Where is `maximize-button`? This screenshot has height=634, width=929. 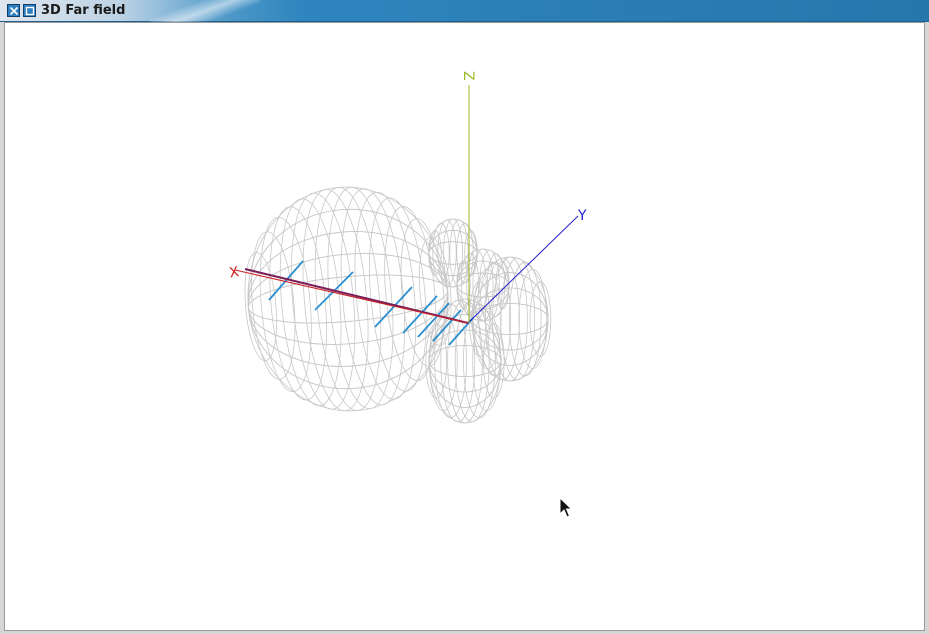
maximize-button is located at coordinates (29, 10).